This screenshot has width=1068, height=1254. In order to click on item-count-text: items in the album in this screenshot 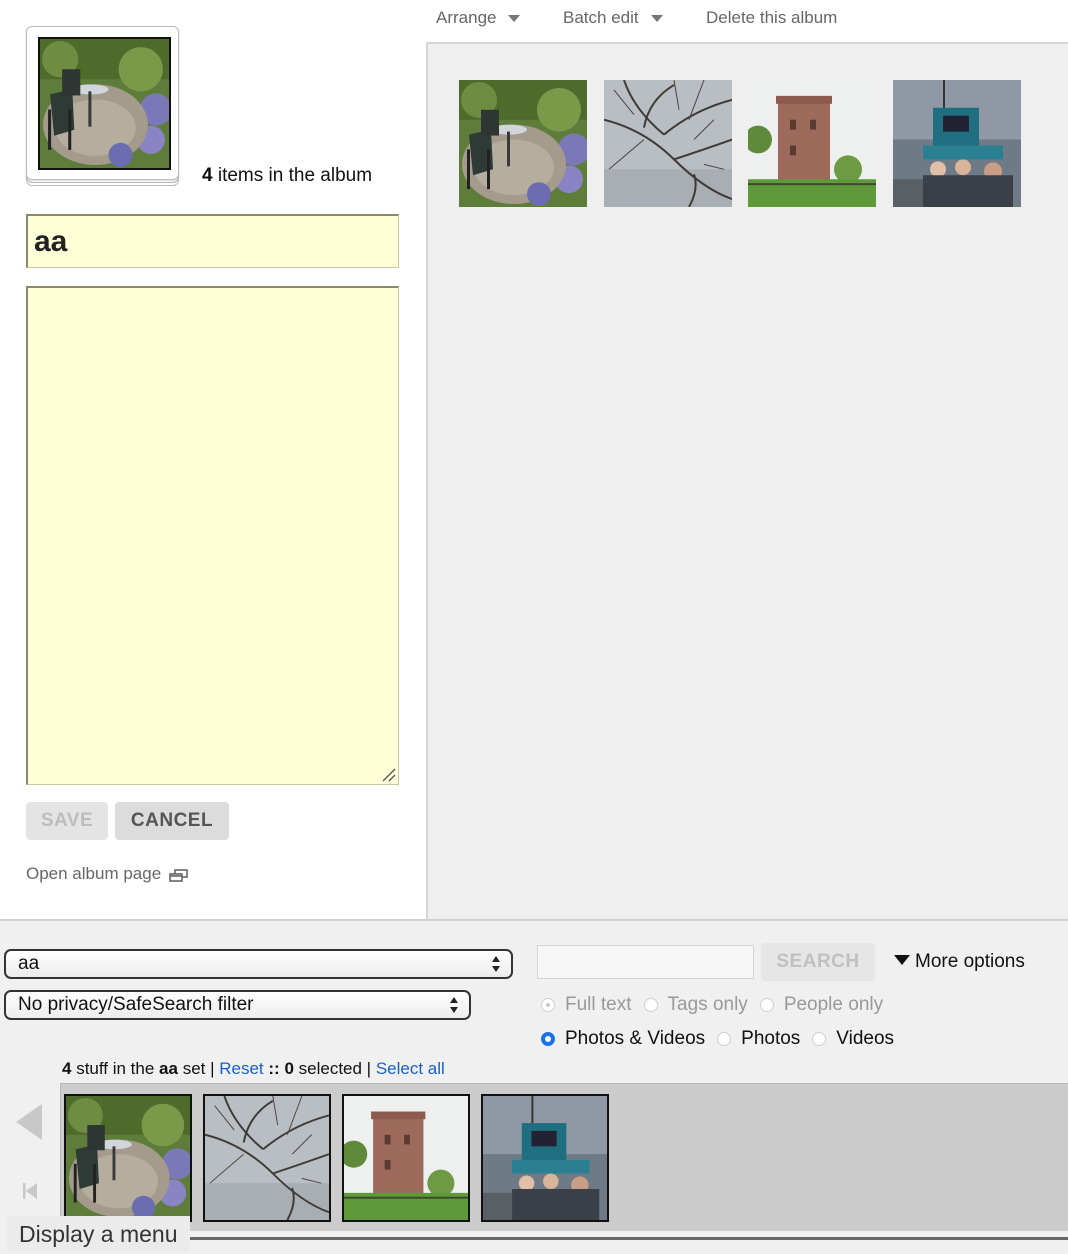, I will do `click(292, 175)`.